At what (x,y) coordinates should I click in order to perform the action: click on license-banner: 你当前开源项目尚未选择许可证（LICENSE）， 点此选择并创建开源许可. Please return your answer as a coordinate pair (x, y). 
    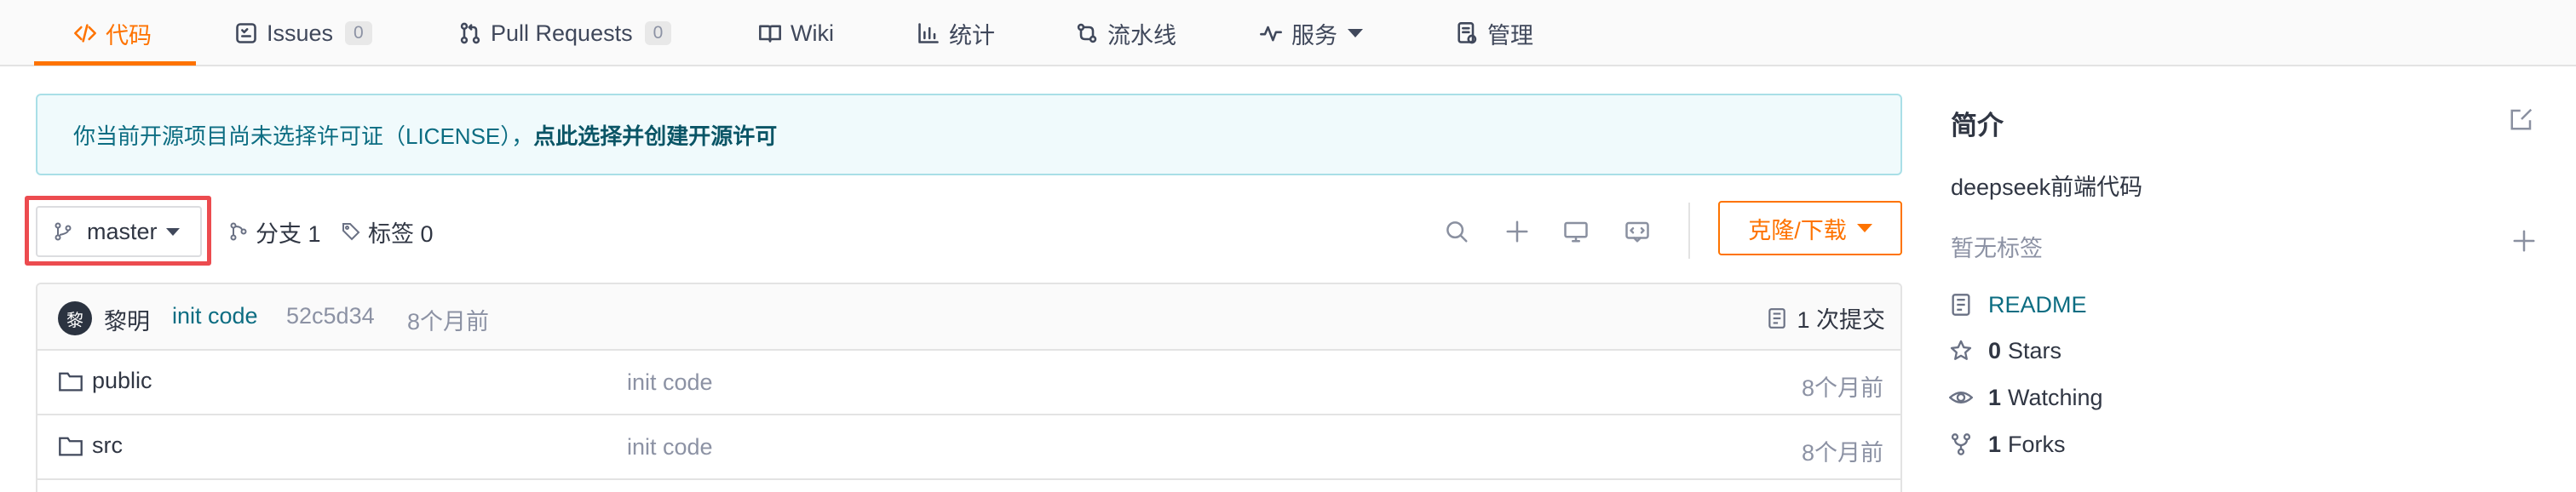
    Looking at the image, I should click on (969, 134).